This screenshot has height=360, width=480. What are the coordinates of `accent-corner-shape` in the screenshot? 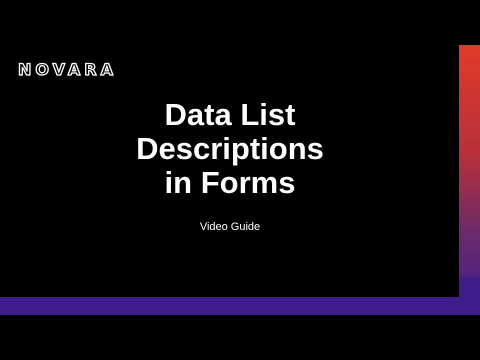 It's located at (460, 296).